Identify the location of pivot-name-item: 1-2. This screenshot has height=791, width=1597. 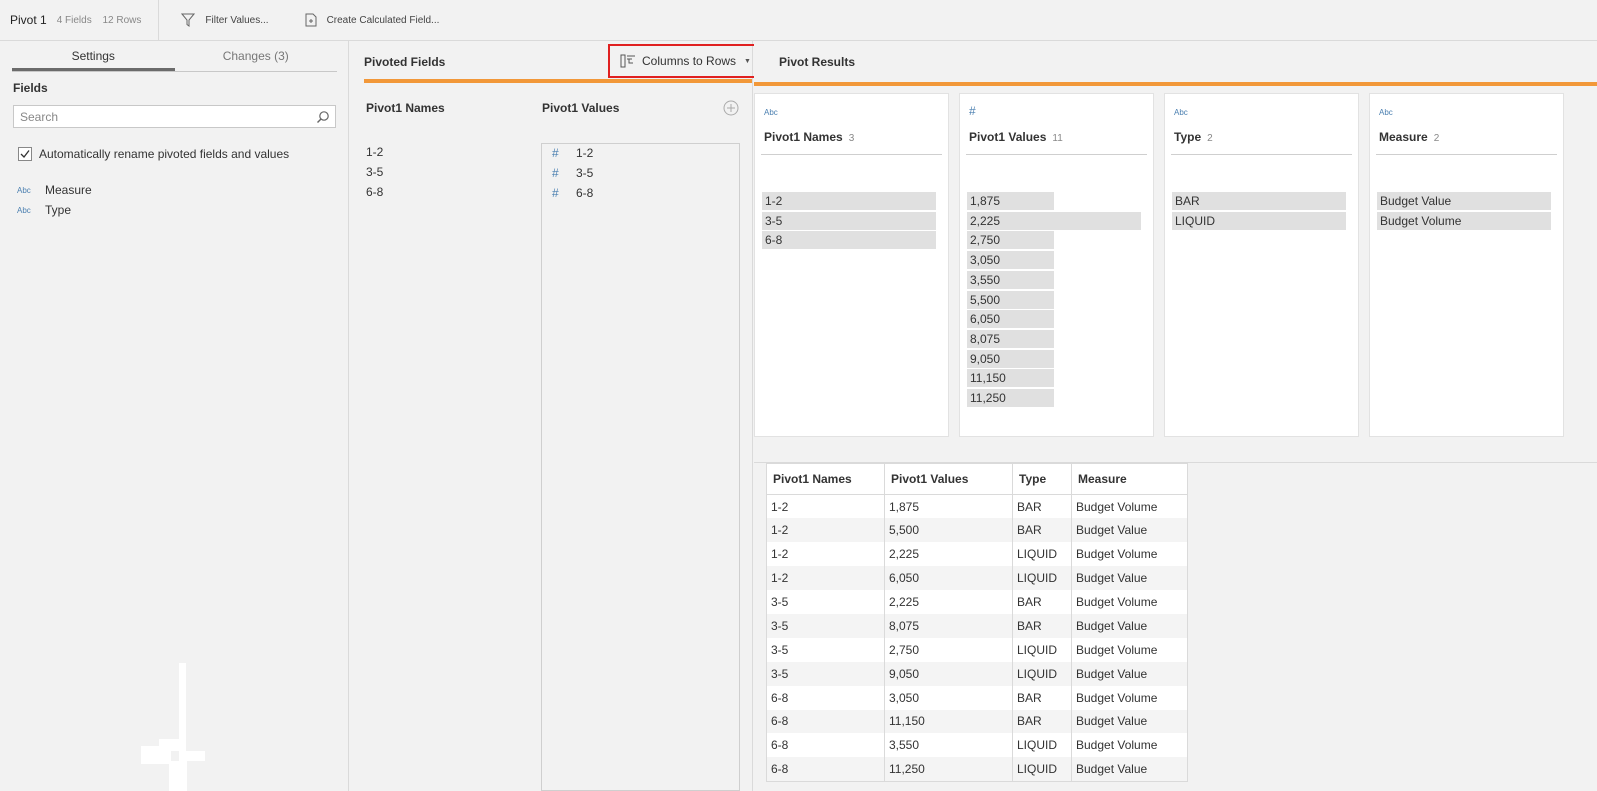
(374, 152).